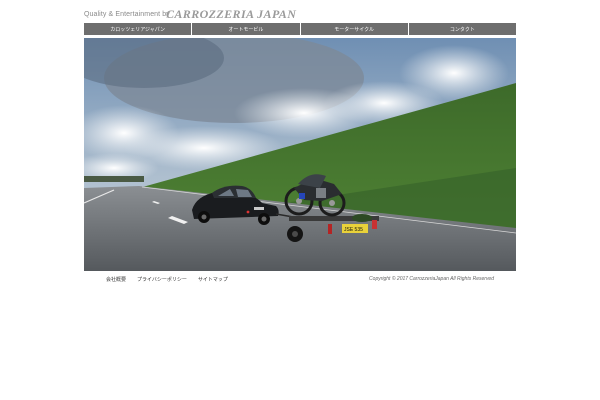 This screenshot has height=400, width=600. I want to click on nav-item-contact: コンタクト, so click(462, 29).